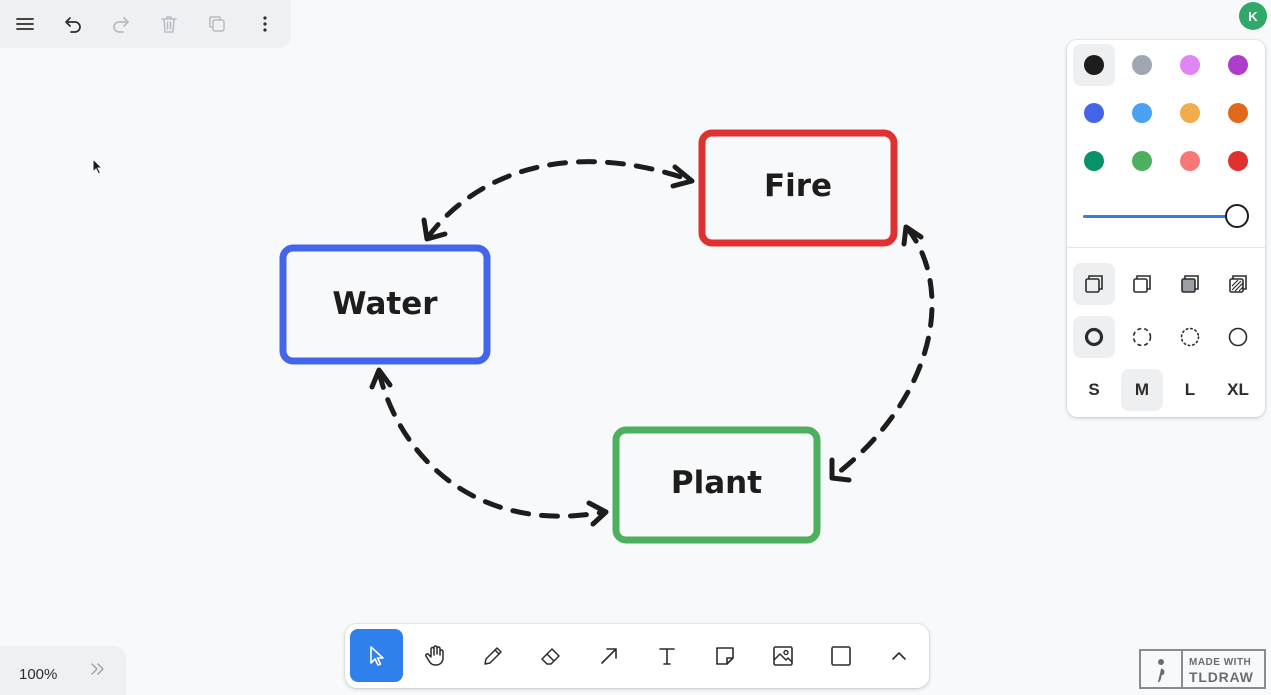 The height and width of the screenshot is (695, 1271). I want to click on color-swatch-orange, so click(1238, 113).